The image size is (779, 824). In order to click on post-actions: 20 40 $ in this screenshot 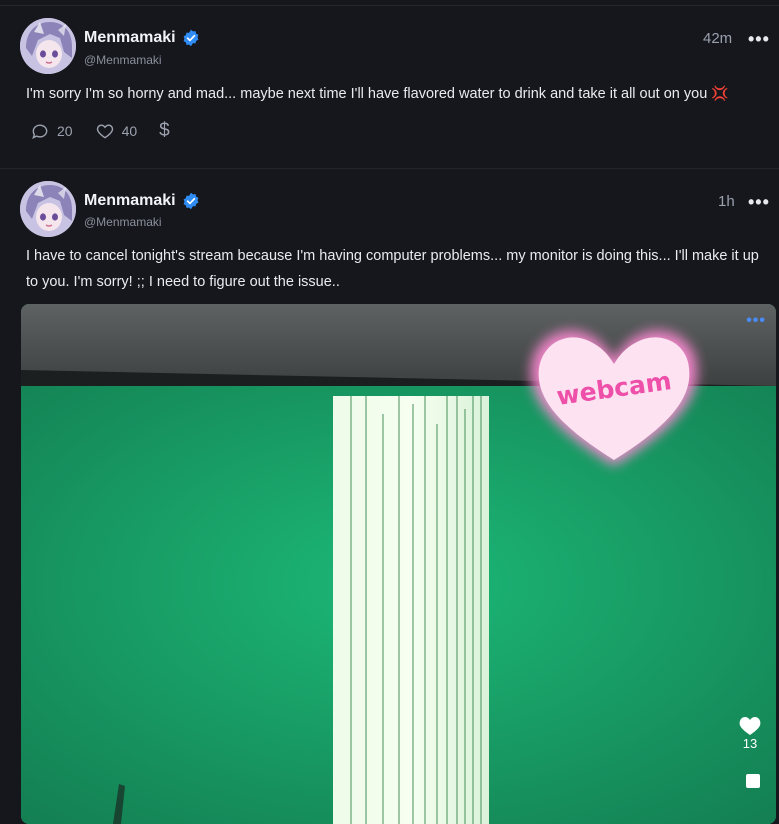, I will do `click(111, 131)`.